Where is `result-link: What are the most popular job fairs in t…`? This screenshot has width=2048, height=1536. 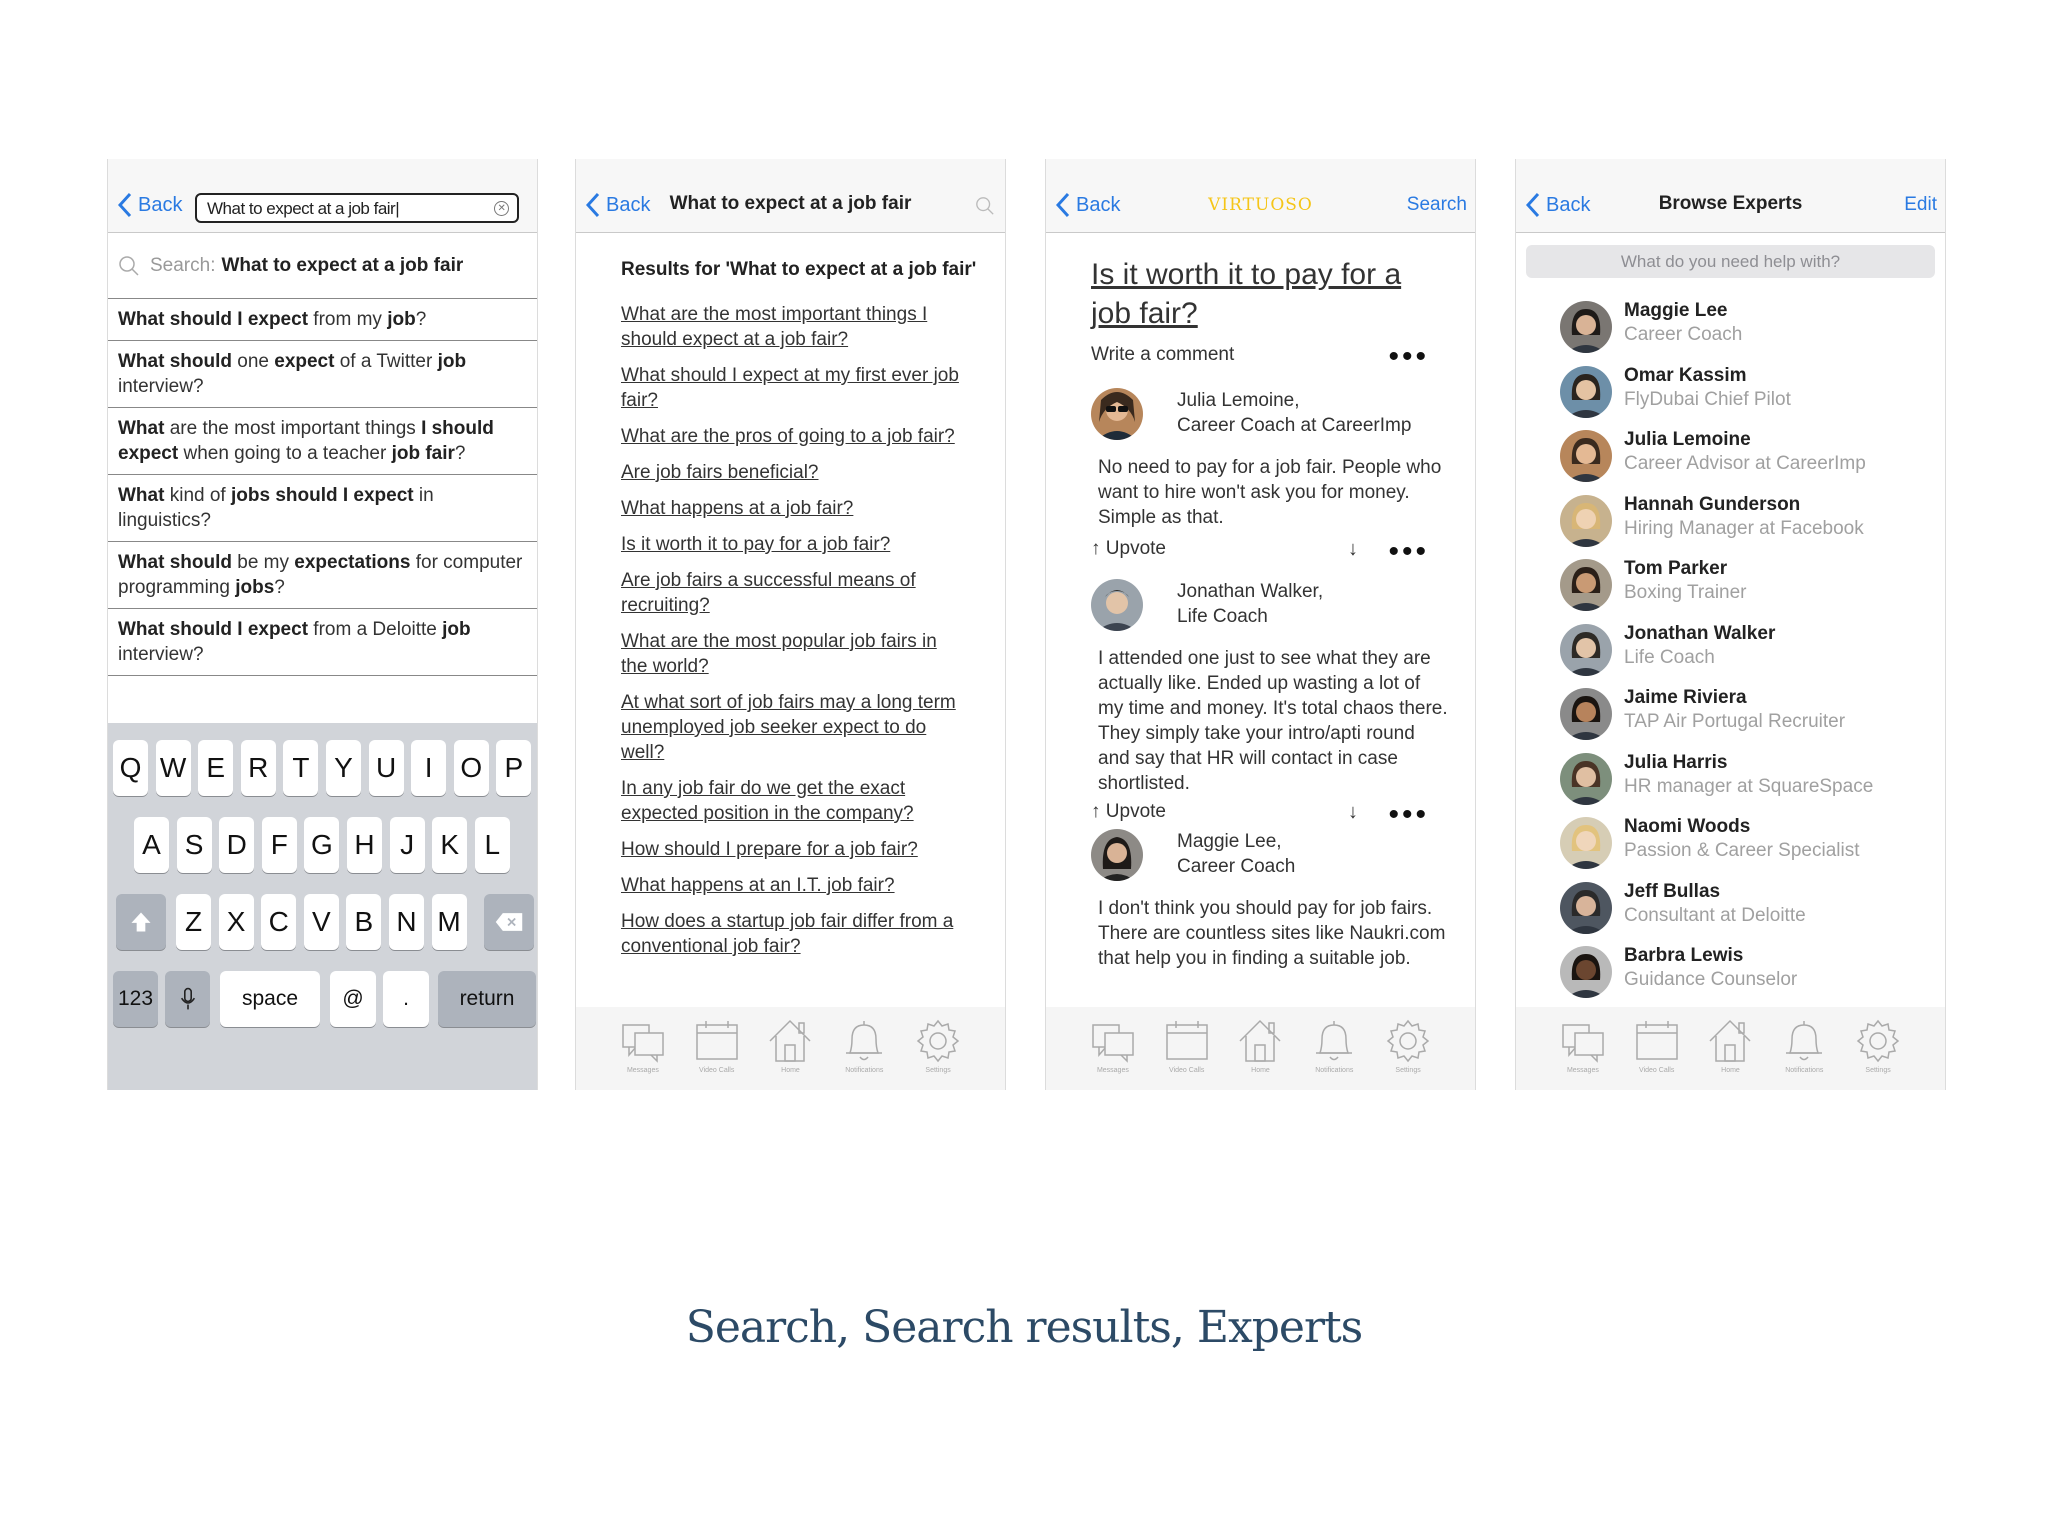 result-link: What are the most popular job fairs in t… is located at coordinates (791, 654).